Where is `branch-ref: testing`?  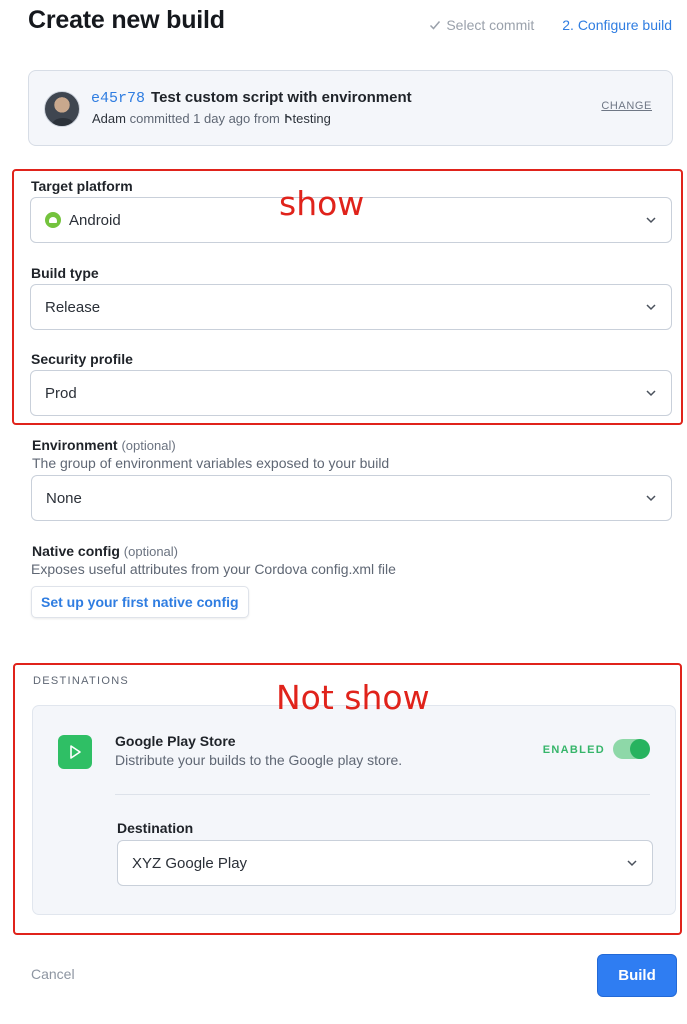
branch-ref: testing is located at coordinates (307, 118).